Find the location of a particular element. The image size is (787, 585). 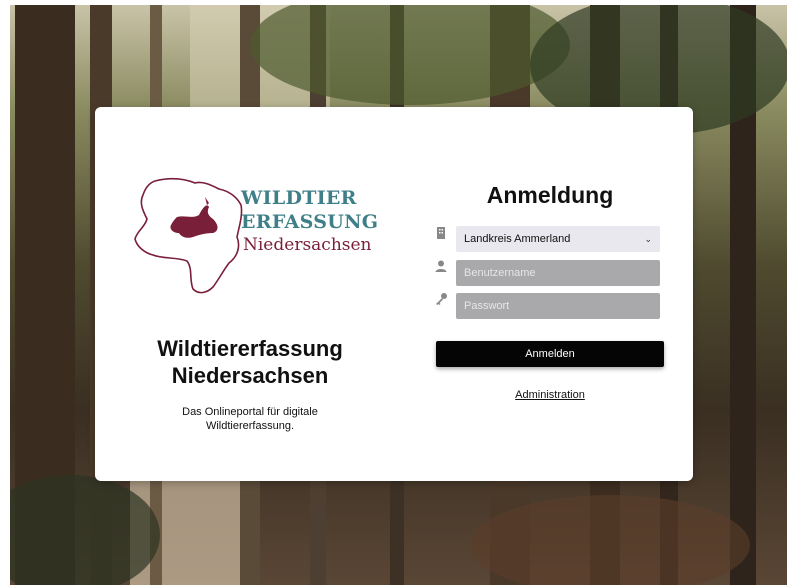

lower-saxony-hare-logo-icon is located at coordinates (188, 236).